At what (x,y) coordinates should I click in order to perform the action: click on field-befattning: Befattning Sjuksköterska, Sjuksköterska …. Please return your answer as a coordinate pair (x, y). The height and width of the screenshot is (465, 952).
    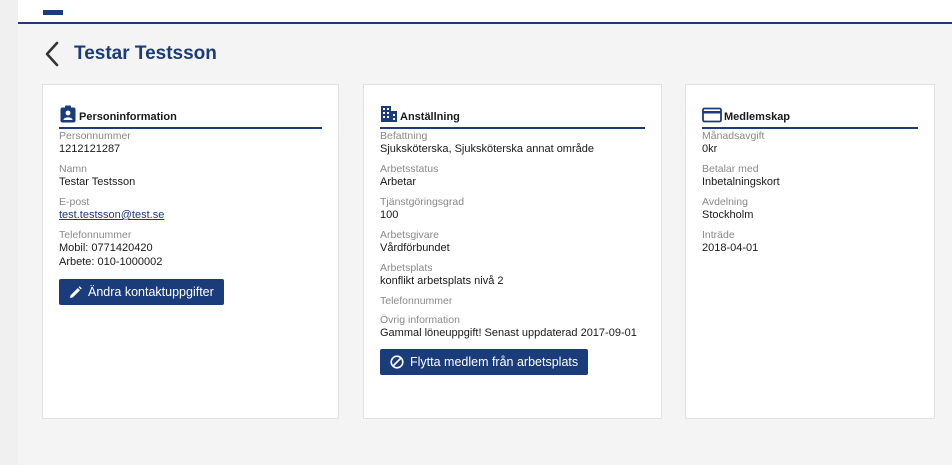
    Looking at the image, I should click on (514, 143).